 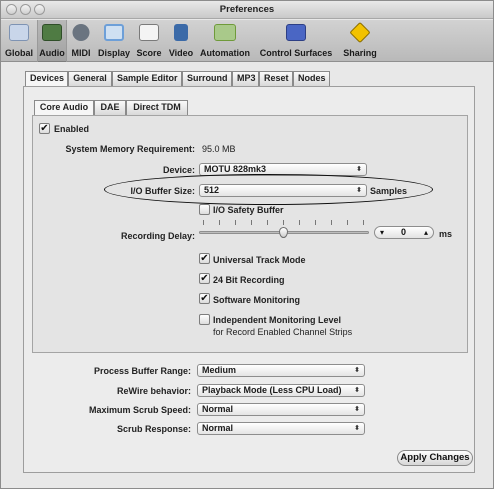 What do you see at coordinates (19, 32) in the screenshot?
I see `global-icon` at bounding box center [19, 32].